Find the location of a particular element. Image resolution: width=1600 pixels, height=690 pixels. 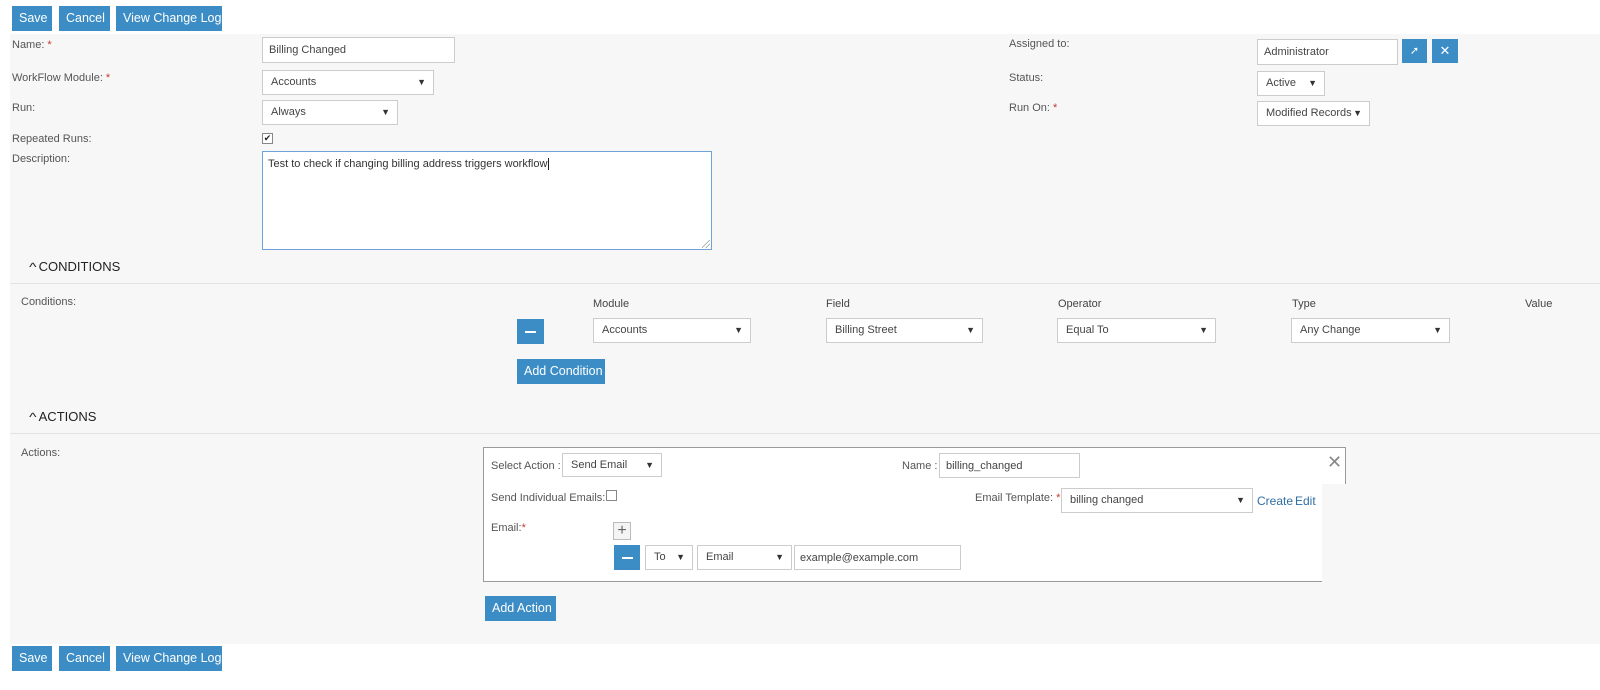

condition-operator-select: Equal To ▼ is located at coordinates (1136, 330).